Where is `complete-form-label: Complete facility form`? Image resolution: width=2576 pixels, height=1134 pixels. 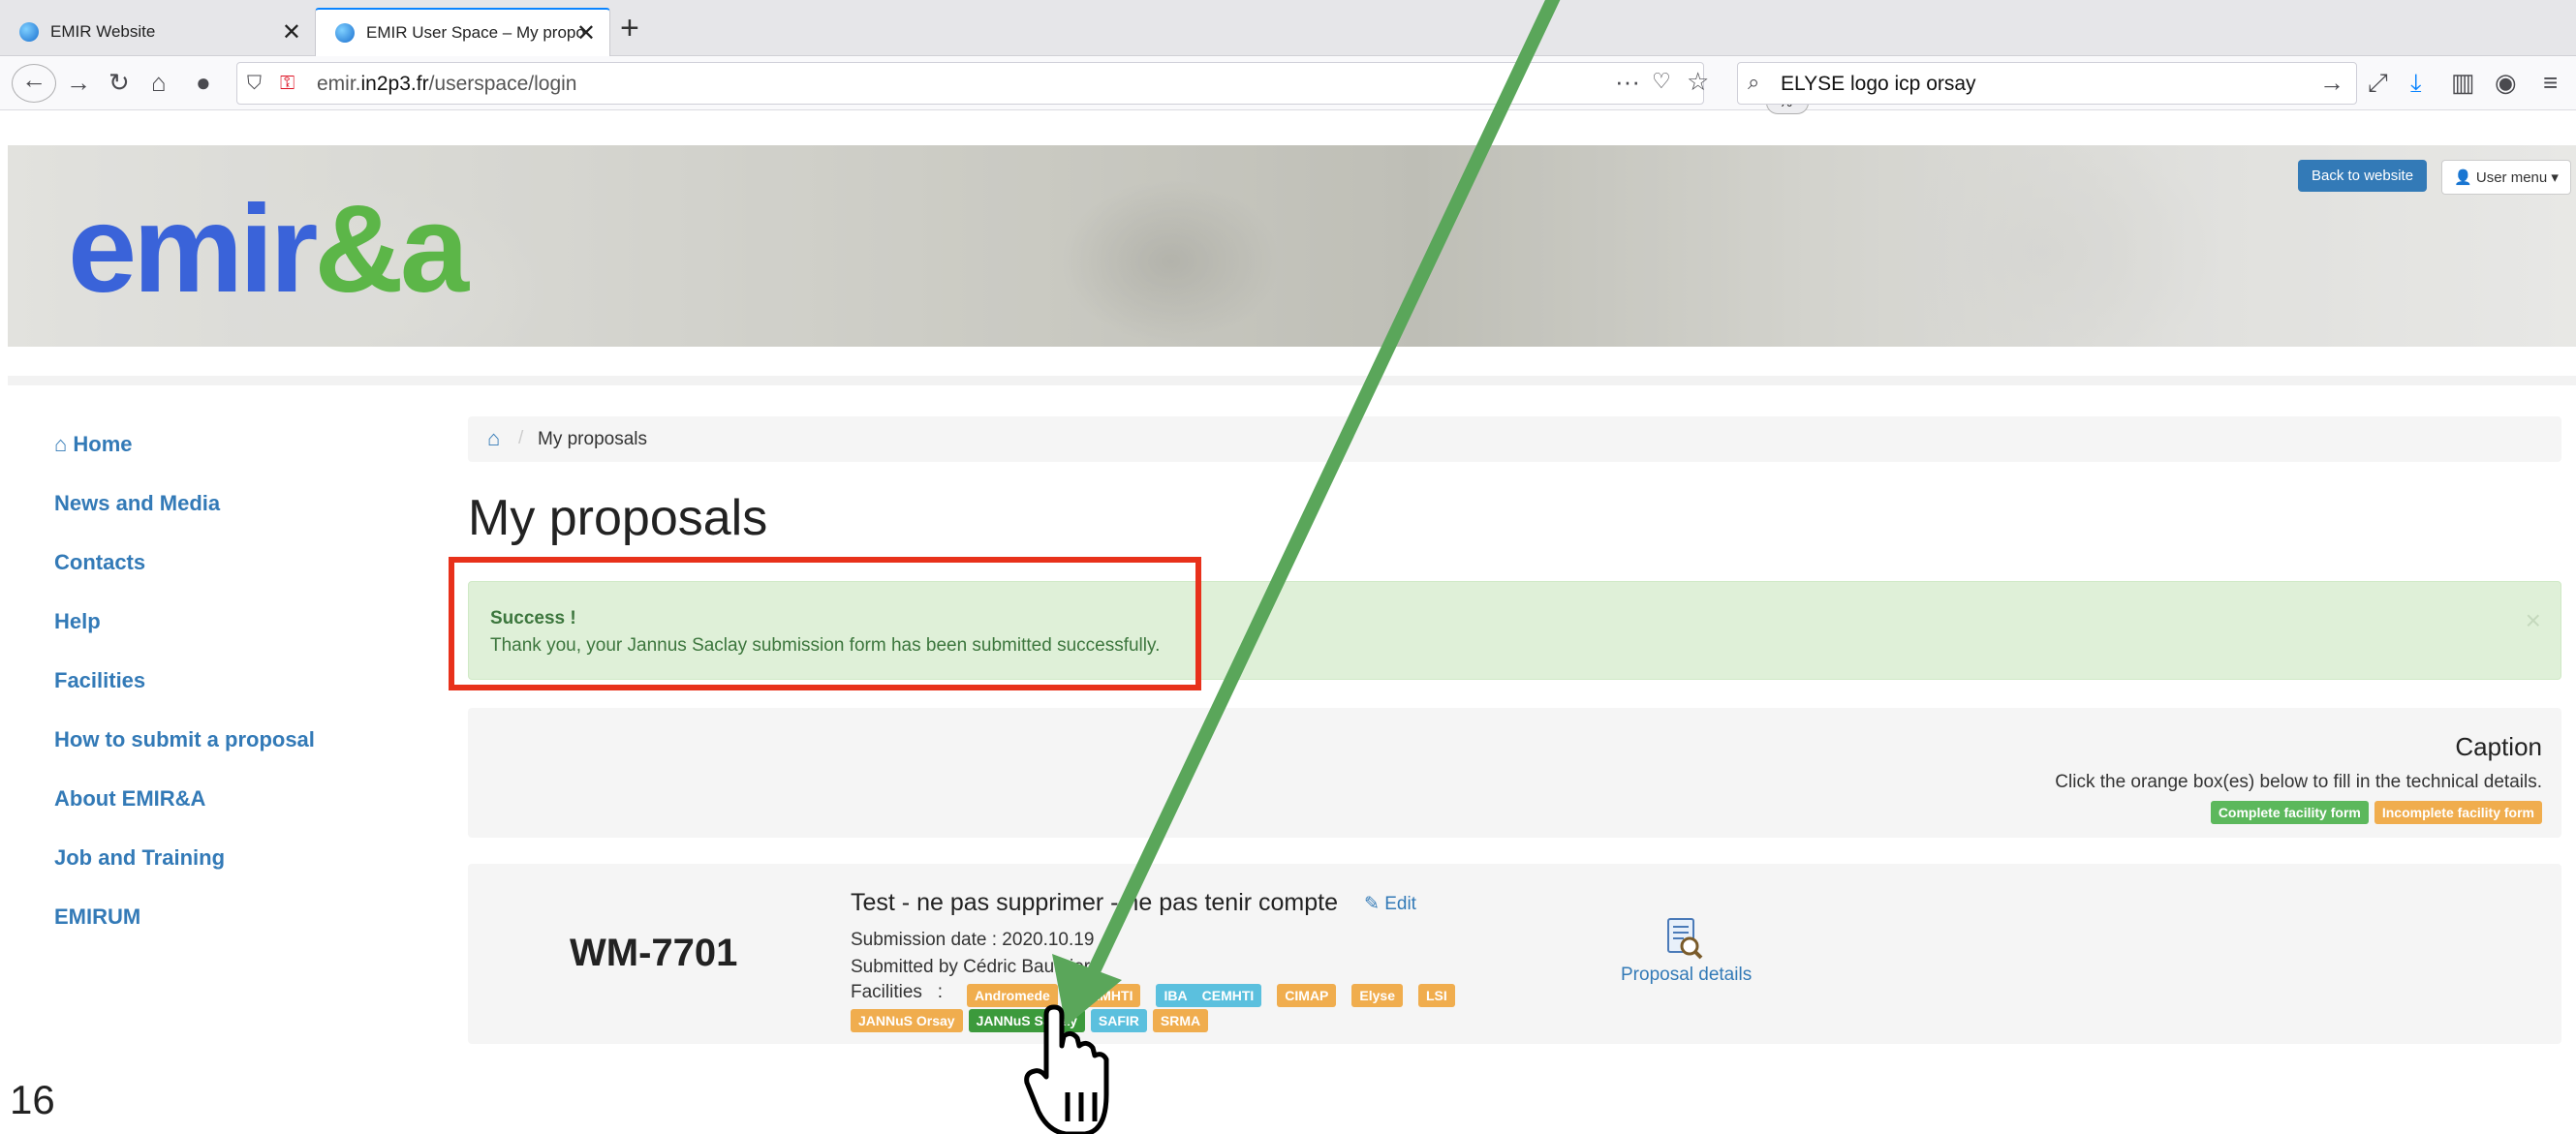 complete-form-label: Complete facility form is located at coordinates (2289, 813).